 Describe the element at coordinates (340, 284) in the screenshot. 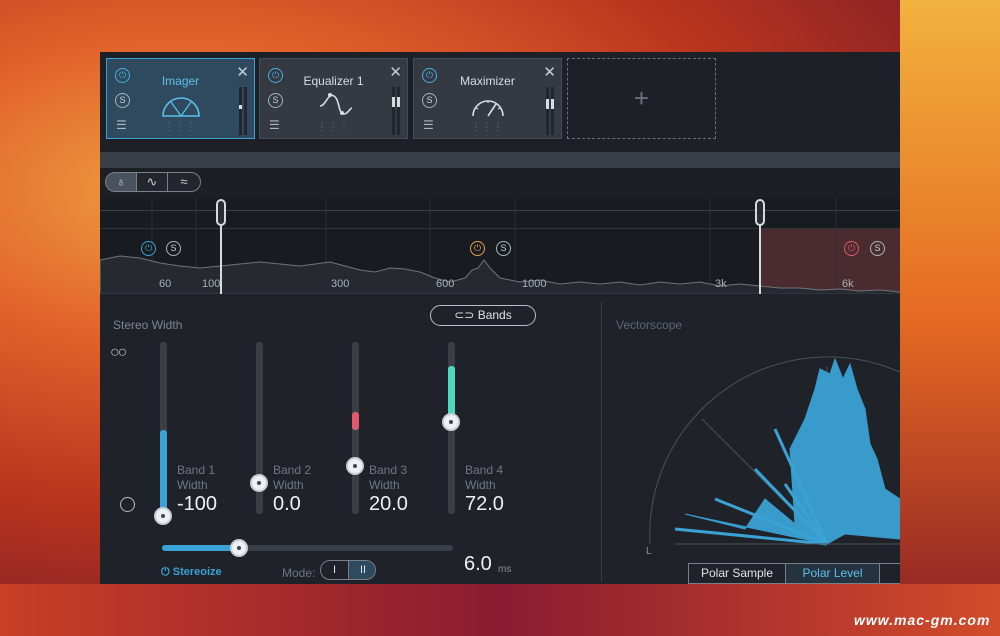

I see `freq-label: 300` at that location.